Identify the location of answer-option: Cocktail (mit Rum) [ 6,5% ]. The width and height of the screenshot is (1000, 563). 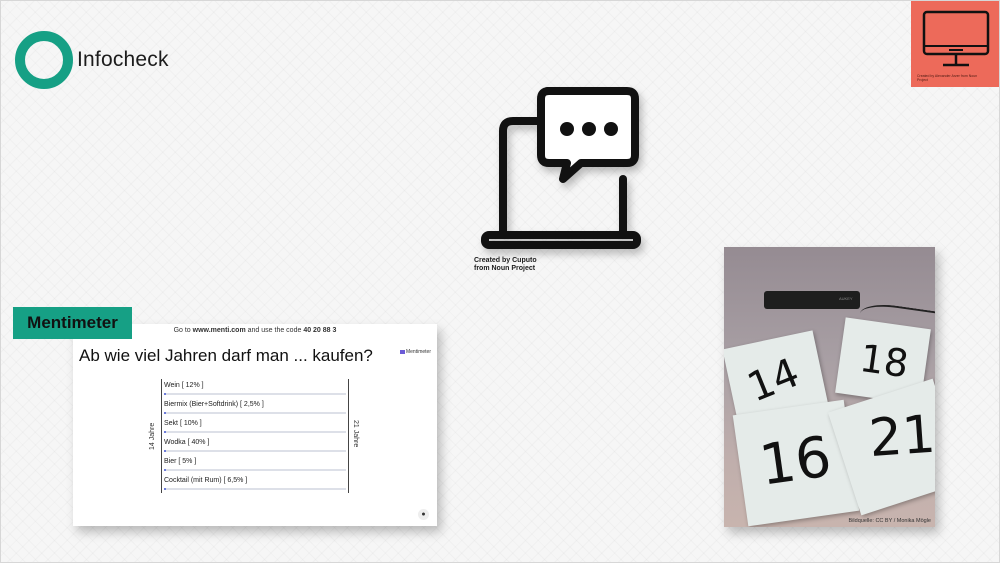
(255, 484).